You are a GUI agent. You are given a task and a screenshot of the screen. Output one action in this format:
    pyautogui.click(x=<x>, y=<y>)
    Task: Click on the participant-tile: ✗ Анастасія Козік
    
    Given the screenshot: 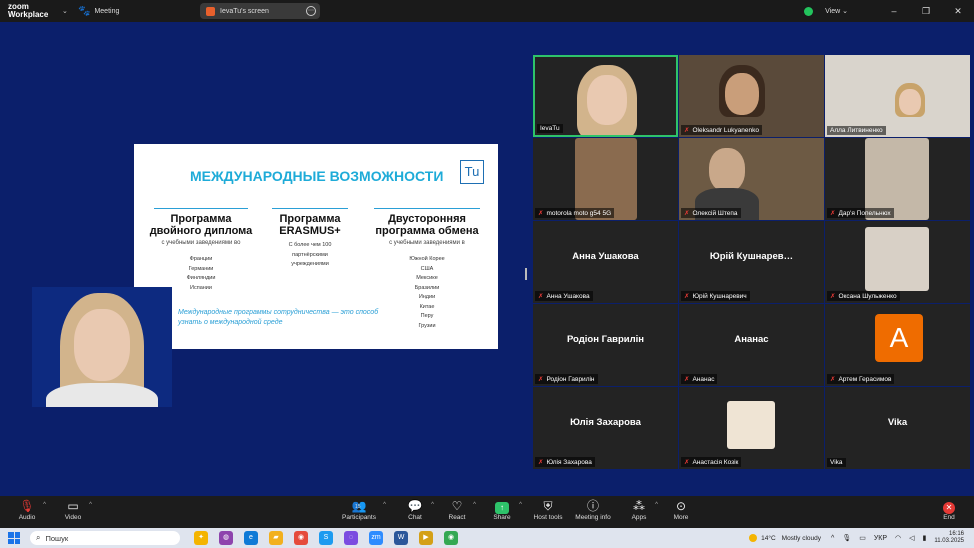 What is the action you would take?
    pyautogui.click(x=751, y=428)
    